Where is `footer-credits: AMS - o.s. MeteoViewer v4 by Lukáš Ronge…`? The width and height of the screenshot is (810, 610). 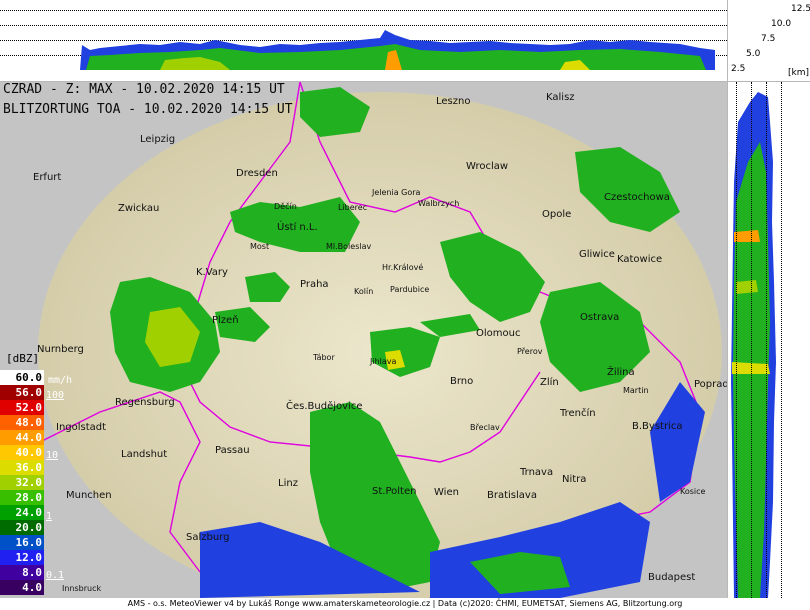
footer-credits: AMS - o.s. MeteoViewer v4 by Lukáš Ronge… is located at coordinates (405, 604).